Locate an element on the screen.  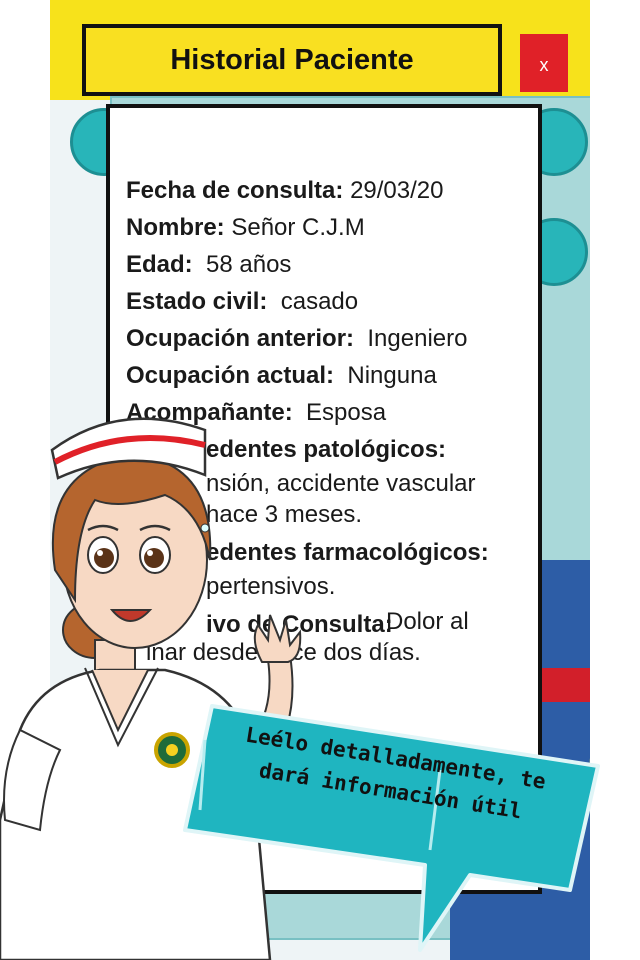
waving-hand-icon is located at coordinates (277, 638).